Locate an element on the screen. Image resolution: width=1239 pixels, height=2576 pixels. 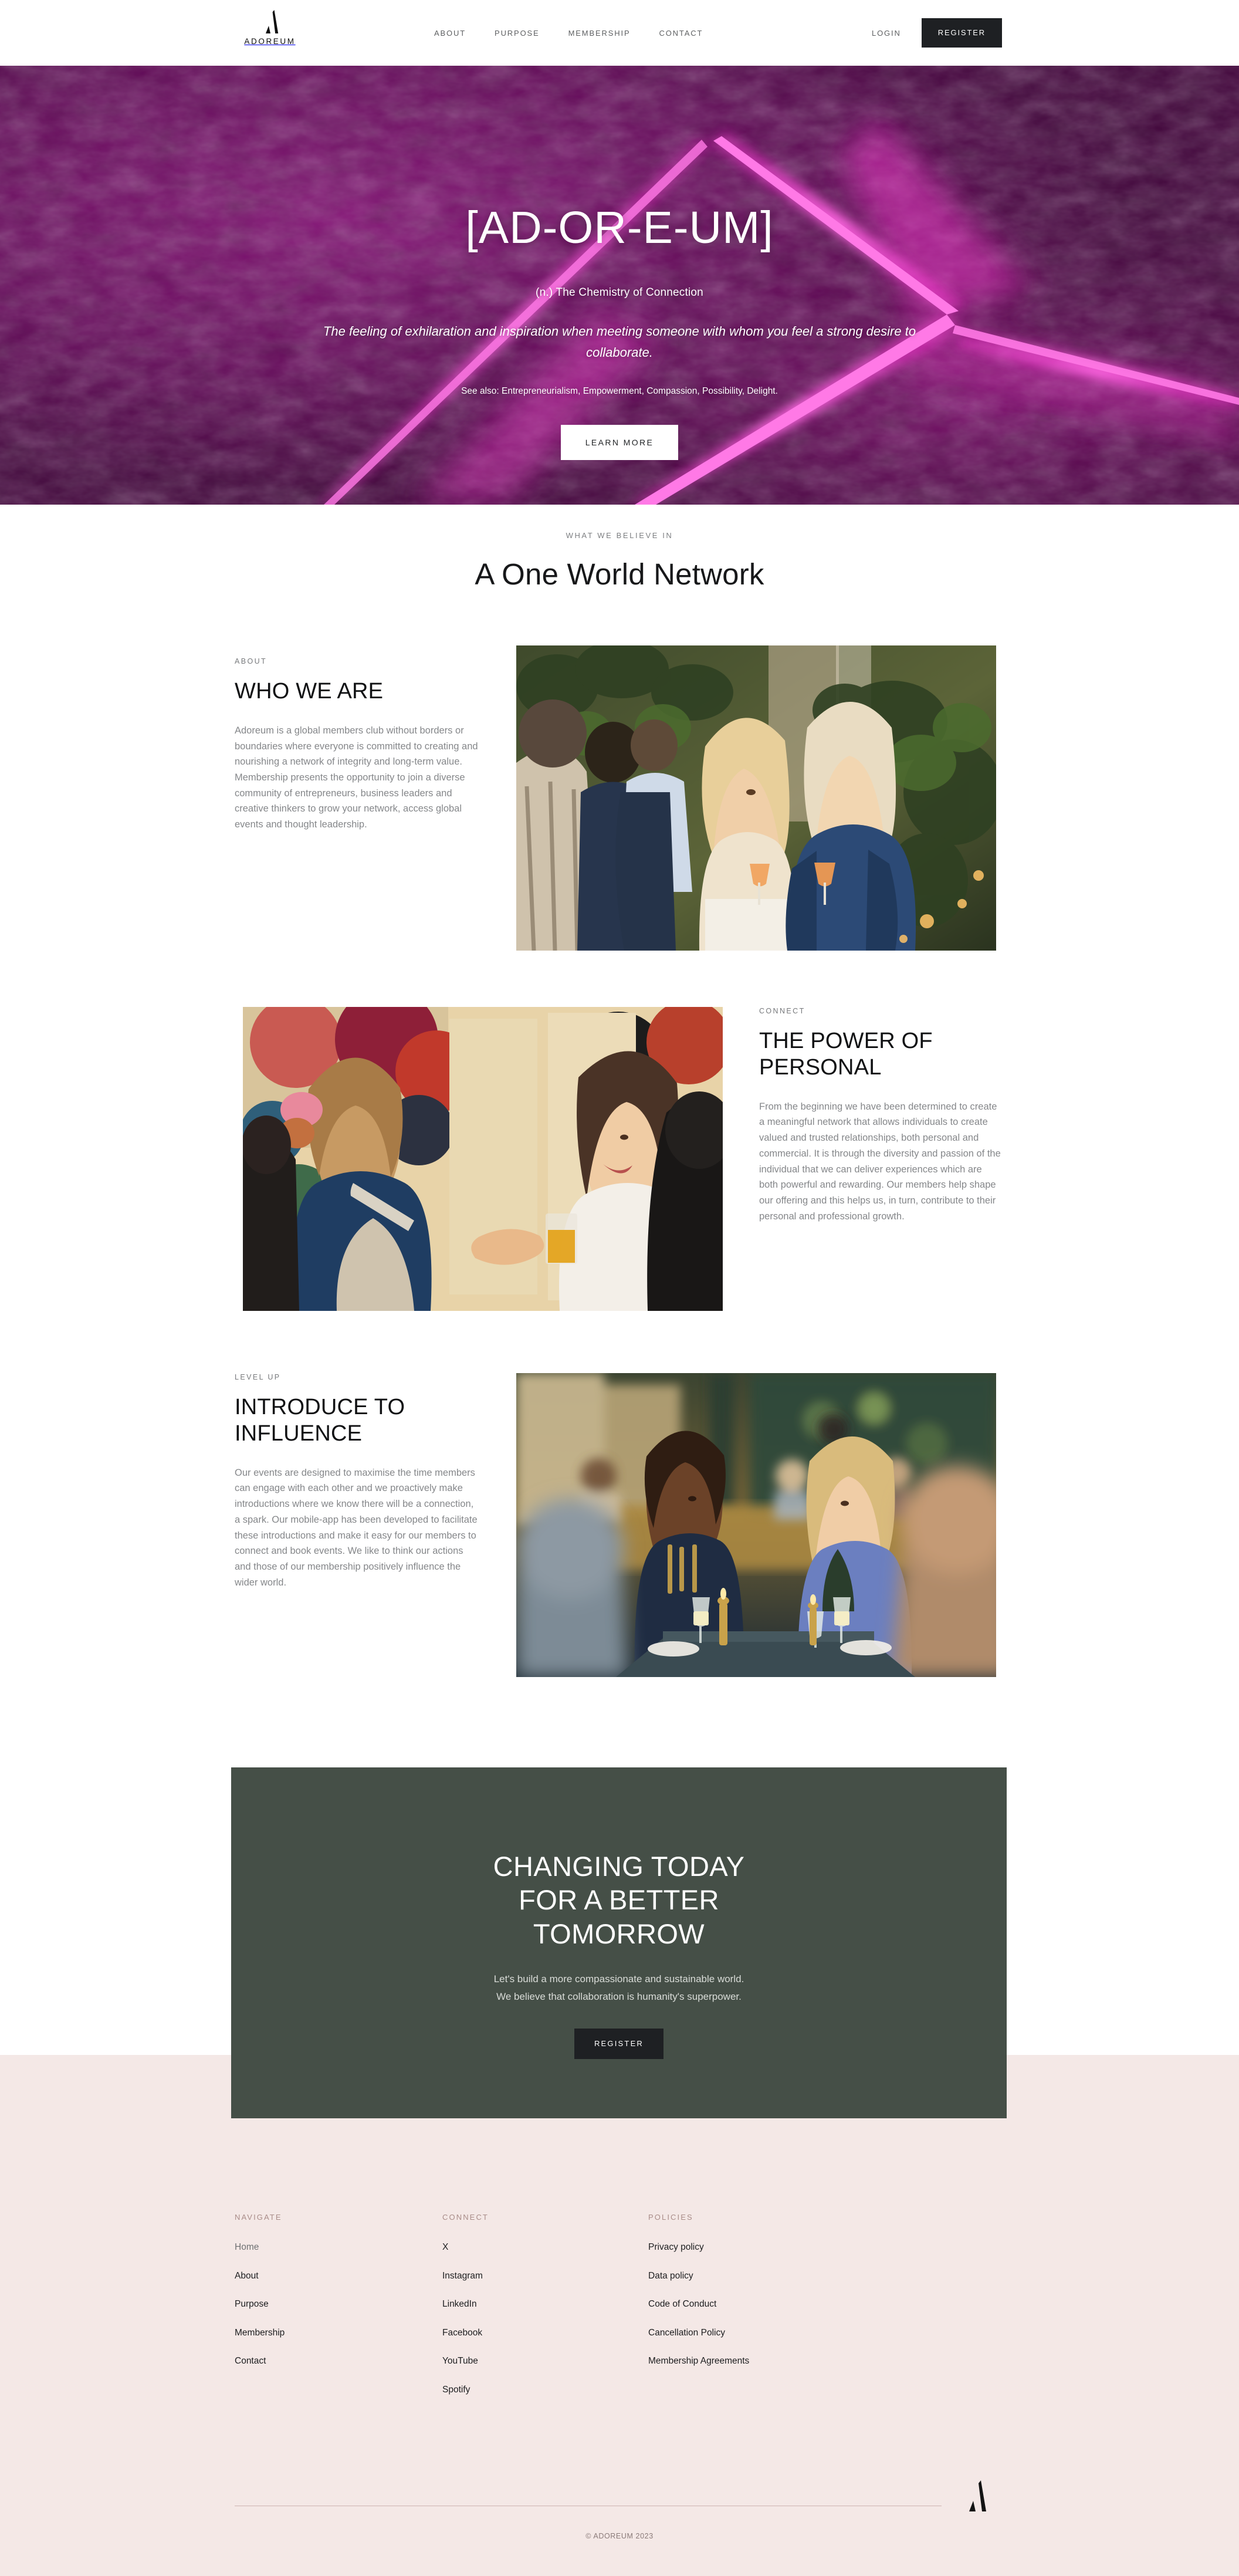
cta-title-line-3: TOMORROW is located at coordinates (619, 1933).